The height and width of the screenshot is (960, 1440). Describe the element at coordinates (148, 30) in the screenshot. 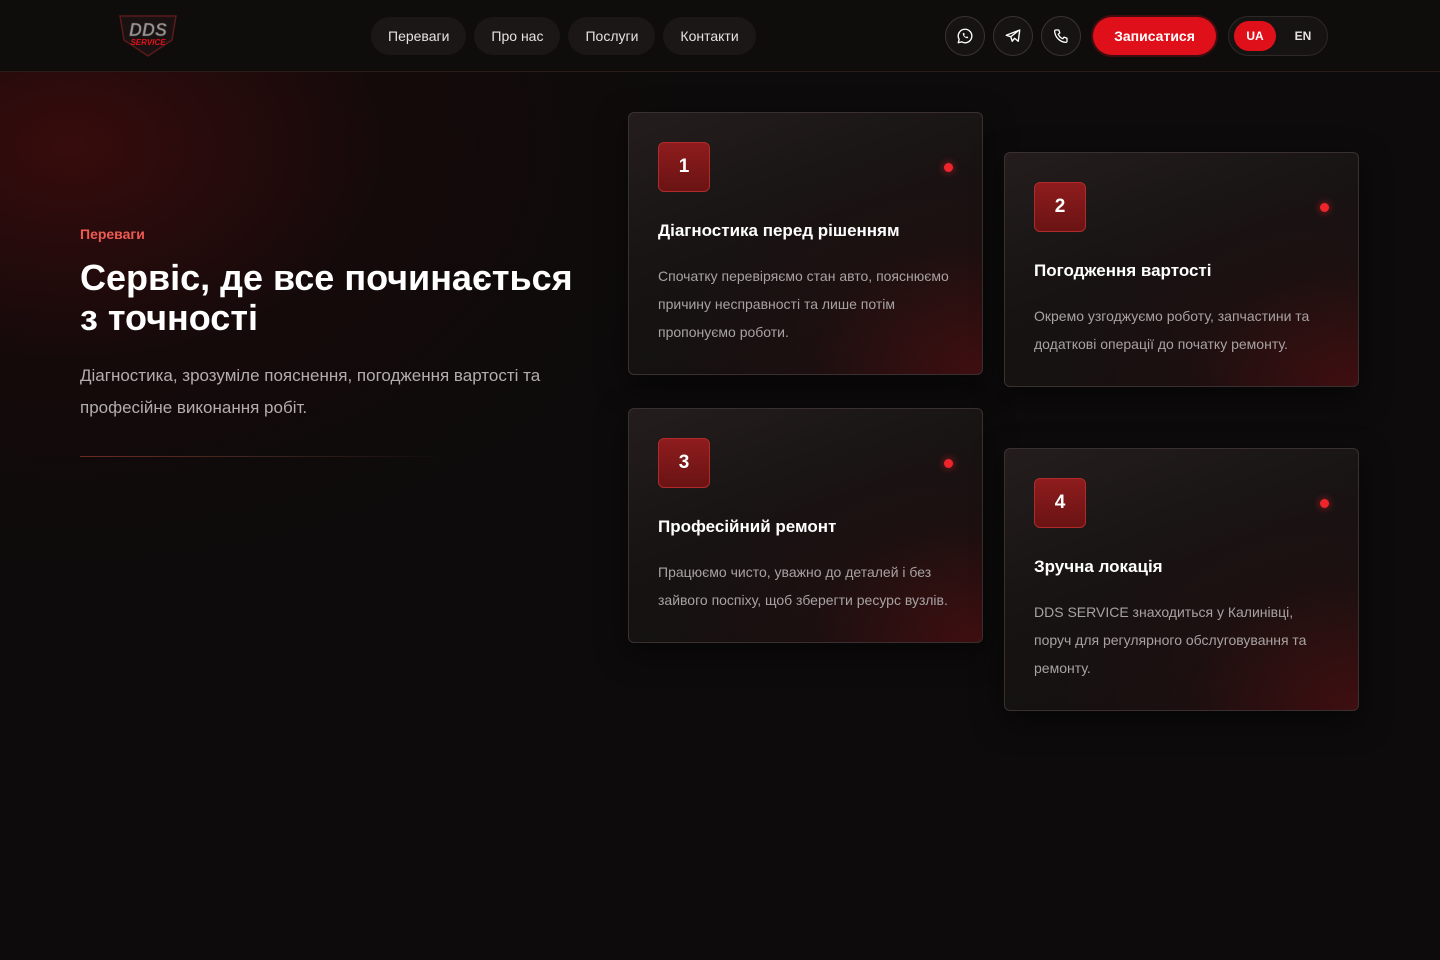

I see `logo-text: DDS` at that location.